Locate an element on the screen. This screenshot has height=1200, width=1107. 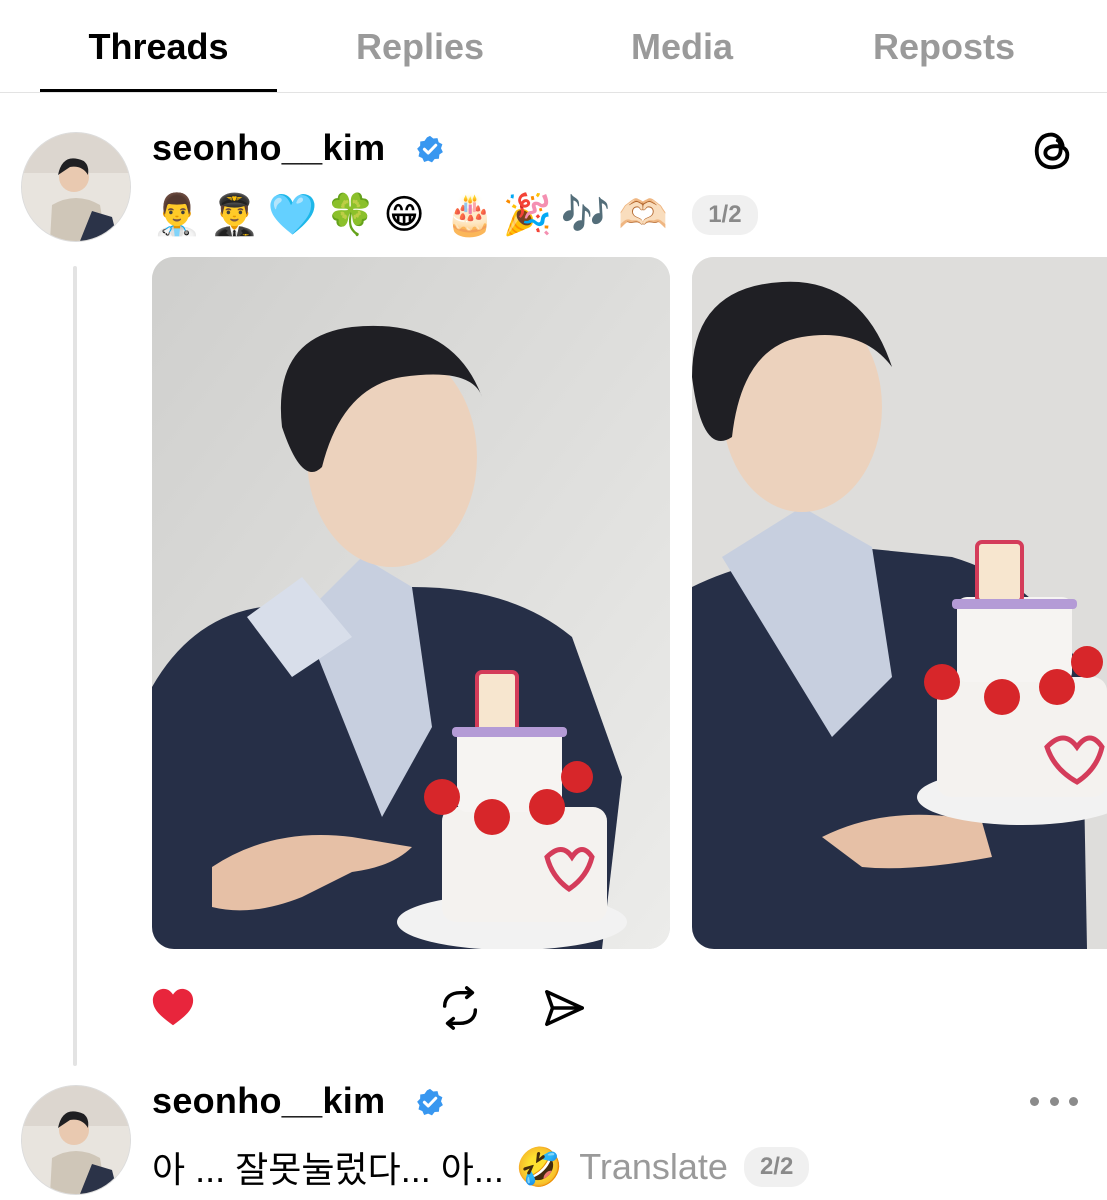
translate-link: Translate is located at coordinates (653, 1167).